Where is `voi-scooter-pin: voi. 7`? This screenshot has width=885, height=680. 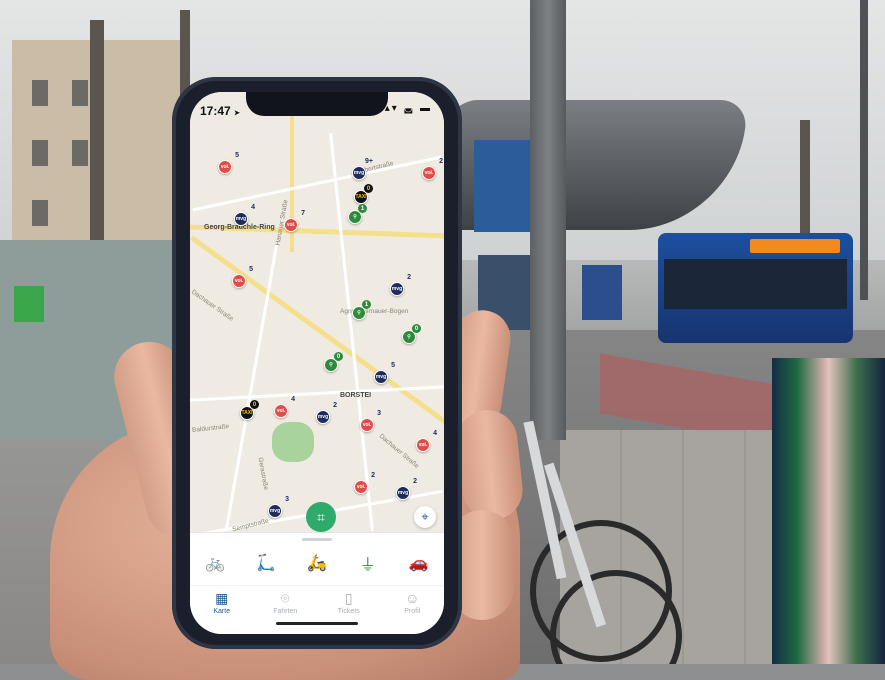
voi-scooter-pin: voi. 7 is located at coordinates (294, 221).